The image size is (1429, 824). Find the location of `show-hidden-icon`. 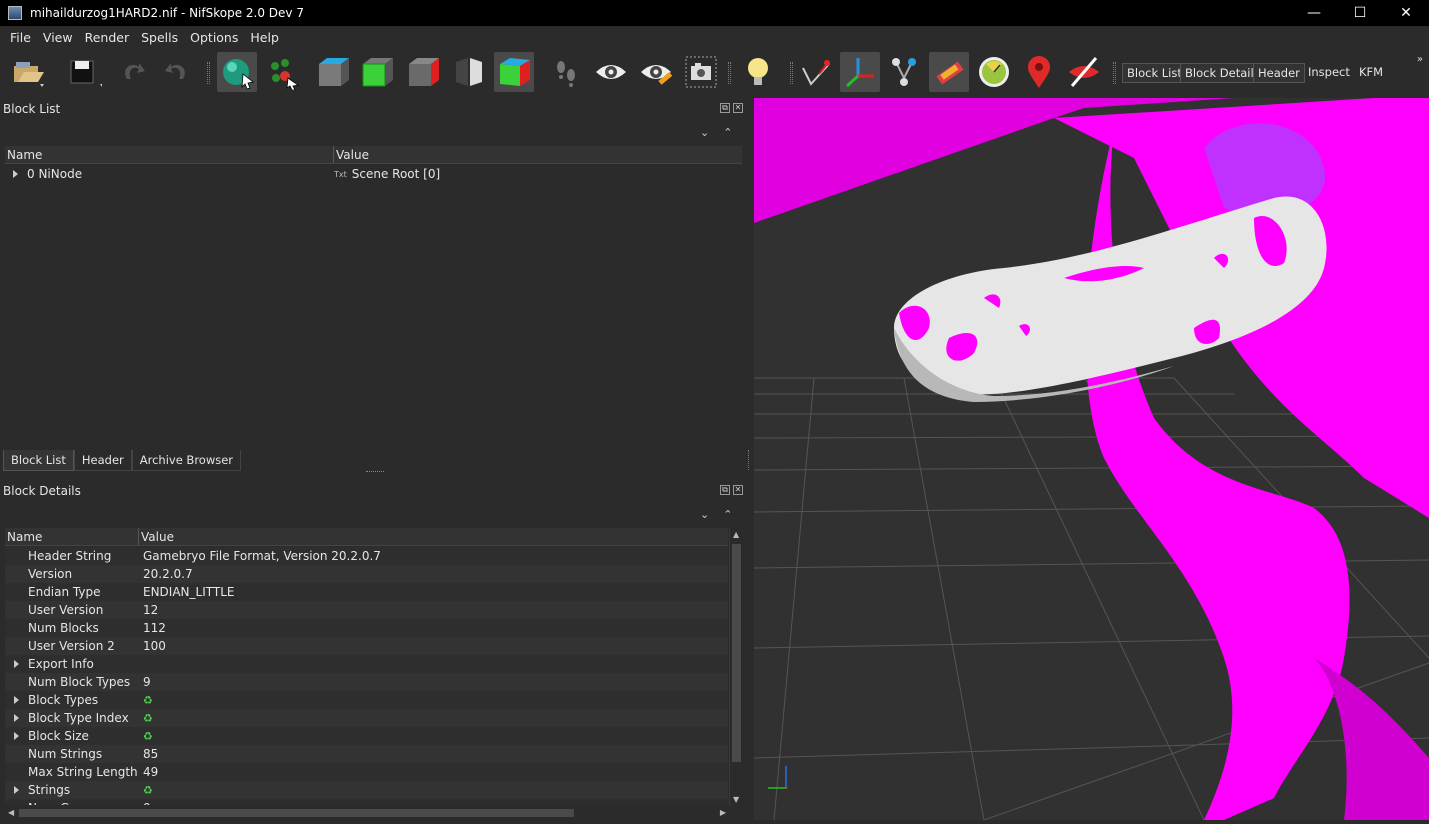

show-hidden-icon is located at coordinates (656, 72).